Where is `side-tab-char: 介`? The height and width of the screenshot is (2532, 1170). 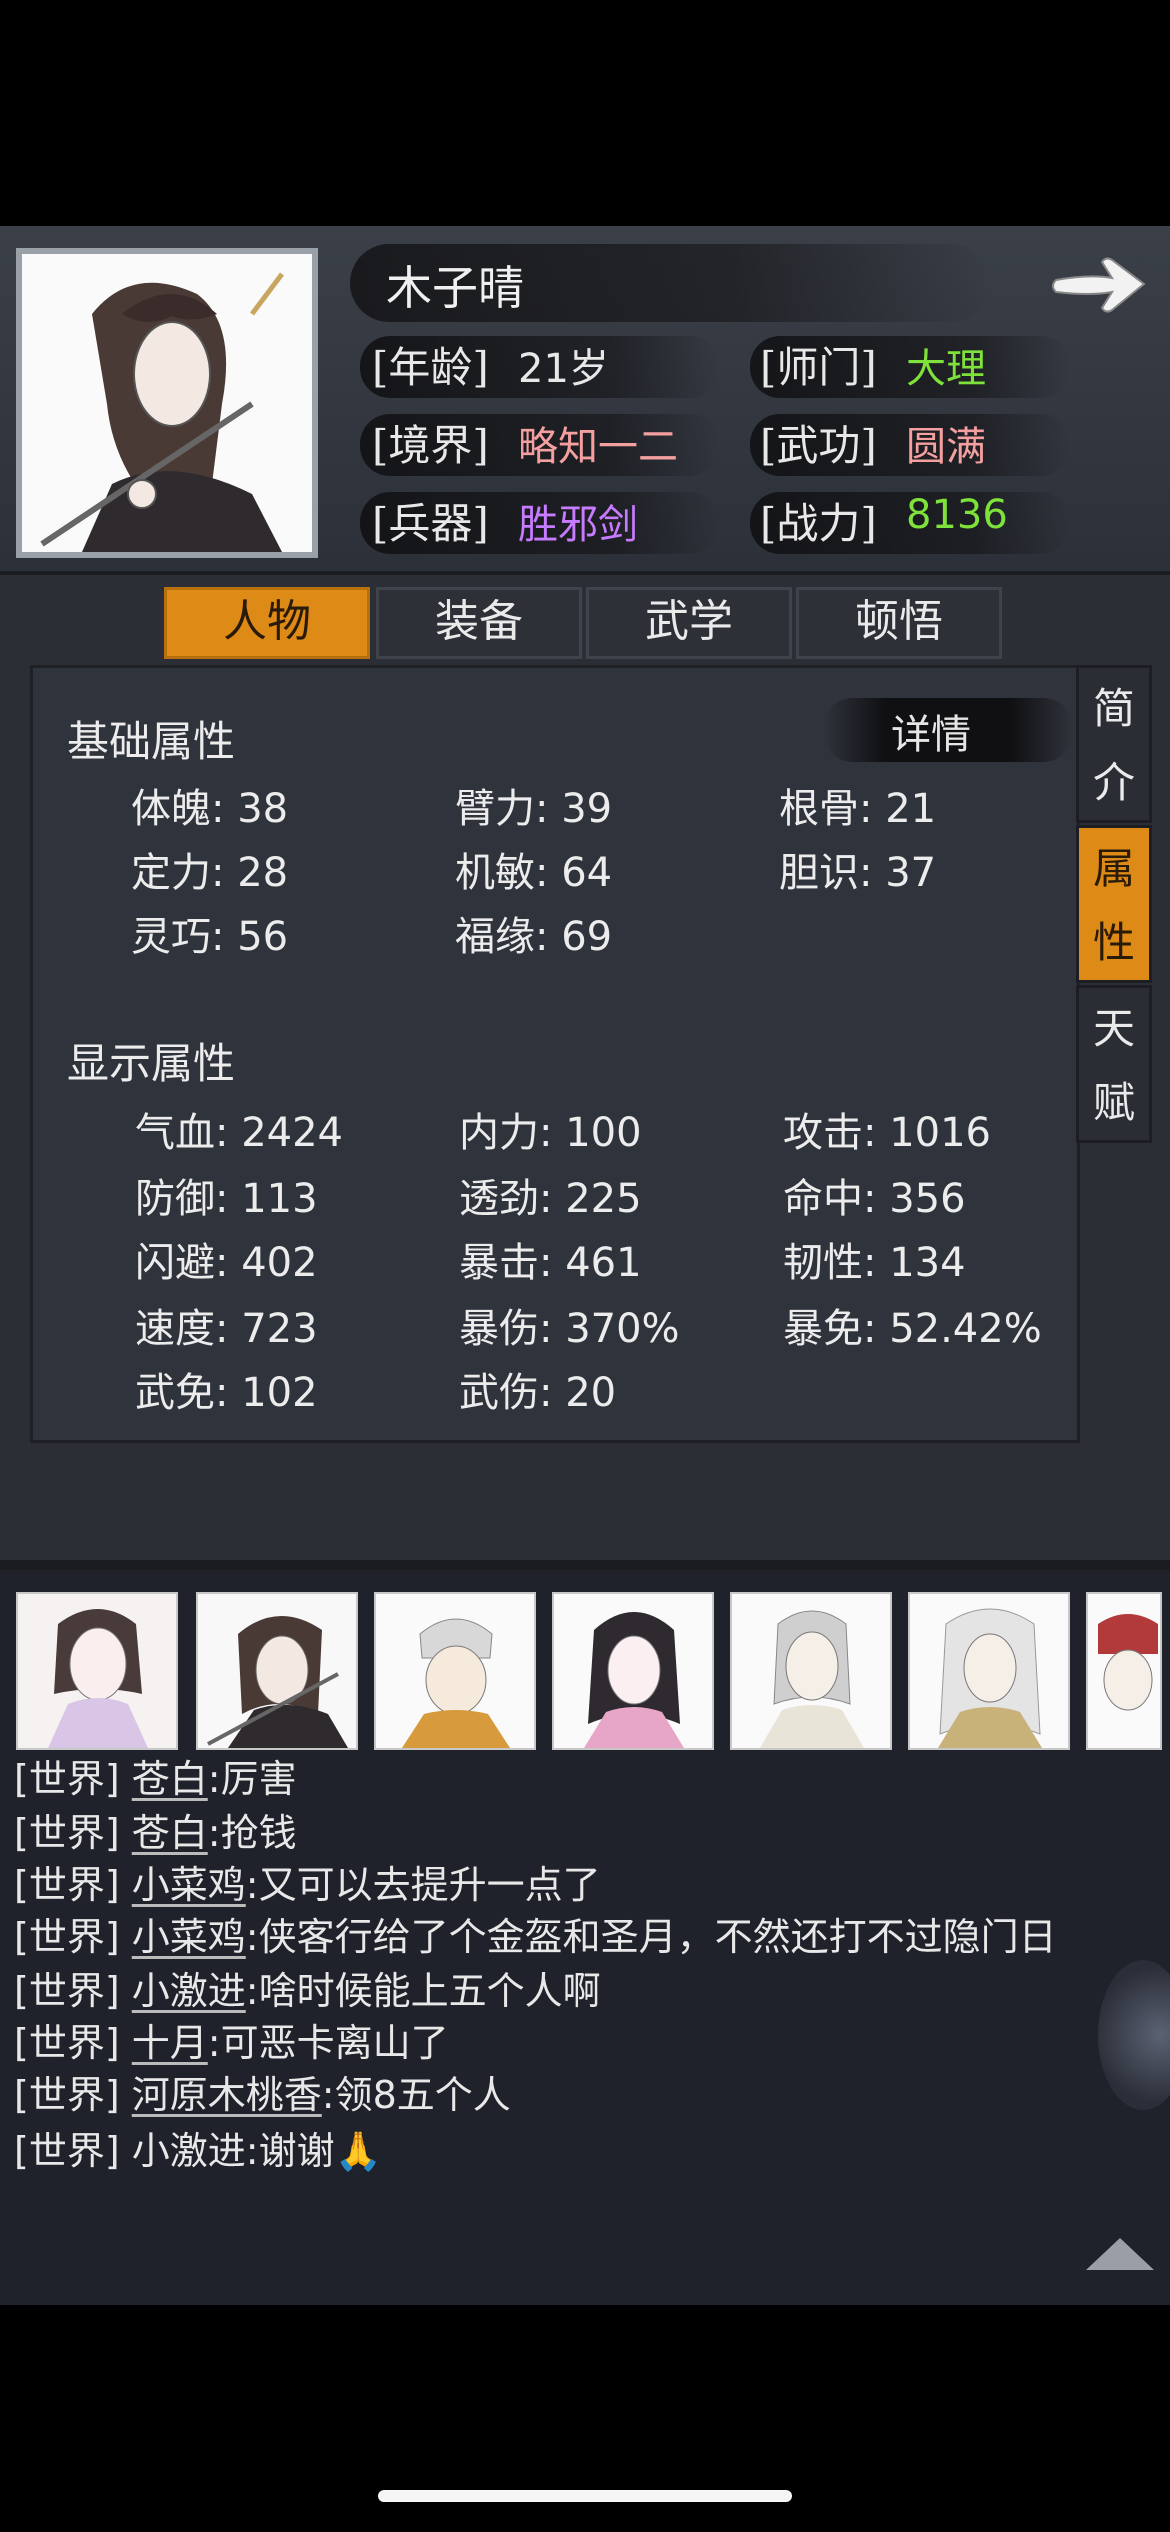
side-tab-char: 介 is located at coordinates (1113, 782).